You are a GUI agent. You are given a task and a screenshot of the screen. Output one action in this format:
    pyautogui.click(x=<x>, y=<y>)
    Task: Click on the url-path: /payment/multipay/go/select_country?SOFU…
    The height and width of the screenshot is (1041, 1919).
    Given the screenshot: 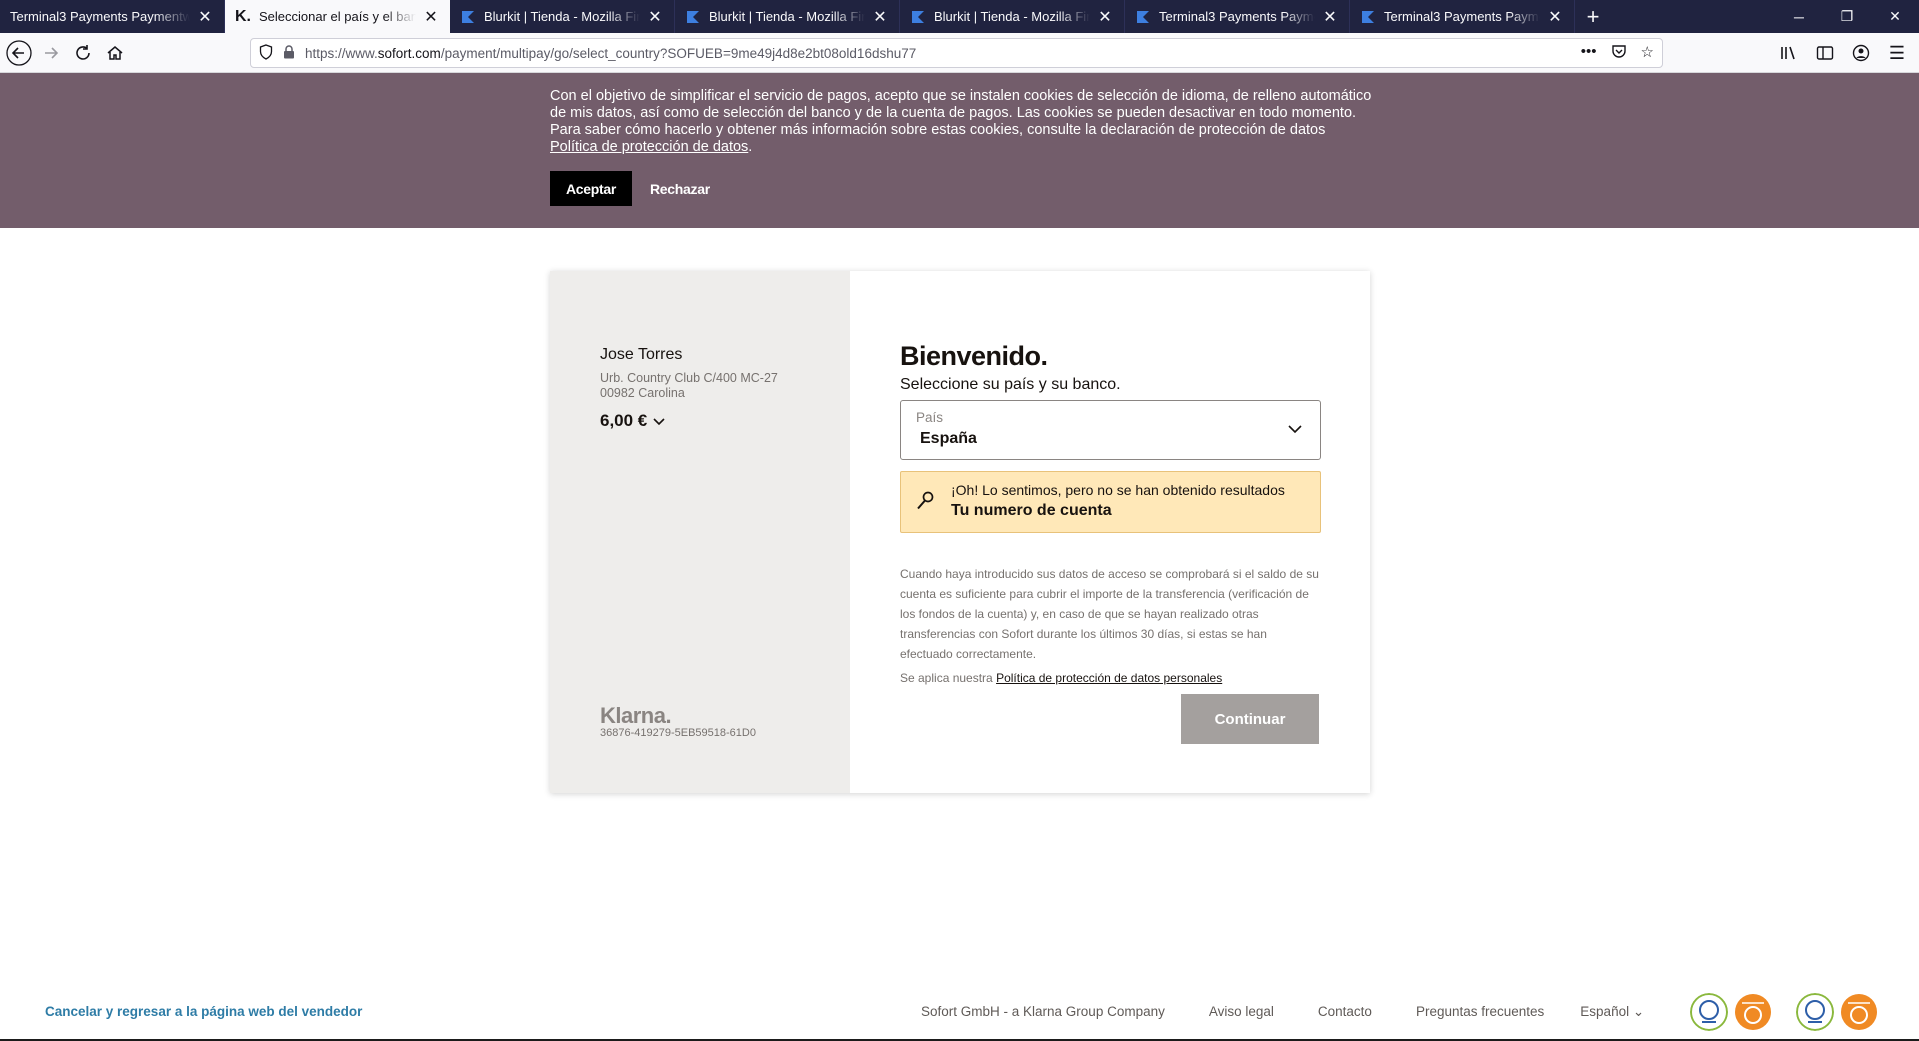 What is the action you would take?
    pyautogui.click(x=678, y=53)
    